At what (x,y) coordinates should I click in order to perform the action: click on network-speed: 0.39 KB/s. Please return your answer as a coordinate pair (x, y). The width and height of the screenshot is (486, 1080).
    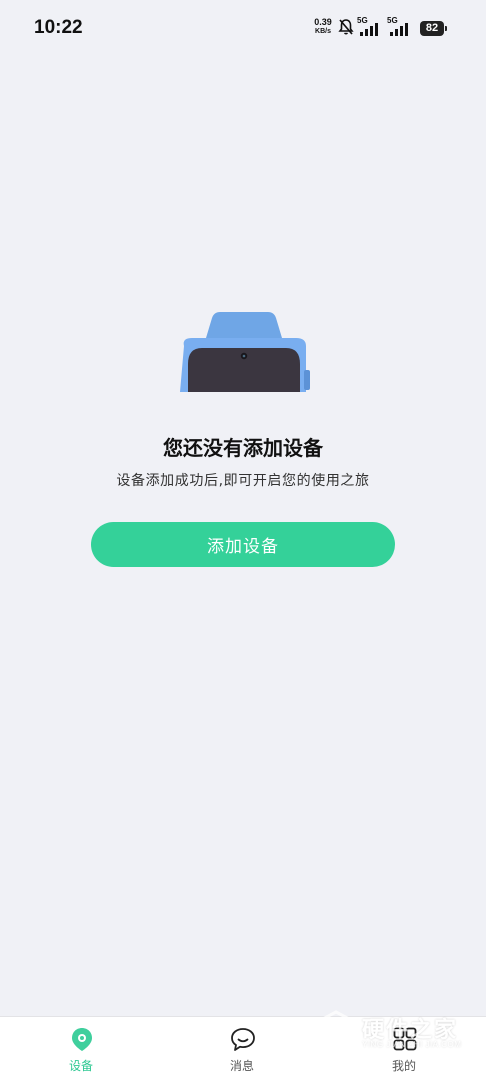
    Looking at the image, I should click on (323, 27).